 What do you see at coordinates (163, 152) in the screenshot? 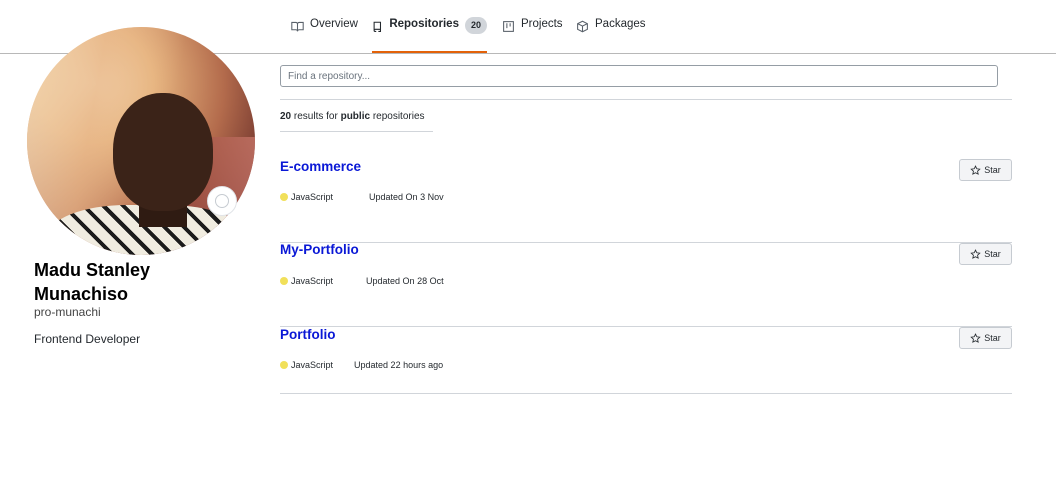
I see `avatar-head` at bounding box center [163, 152].